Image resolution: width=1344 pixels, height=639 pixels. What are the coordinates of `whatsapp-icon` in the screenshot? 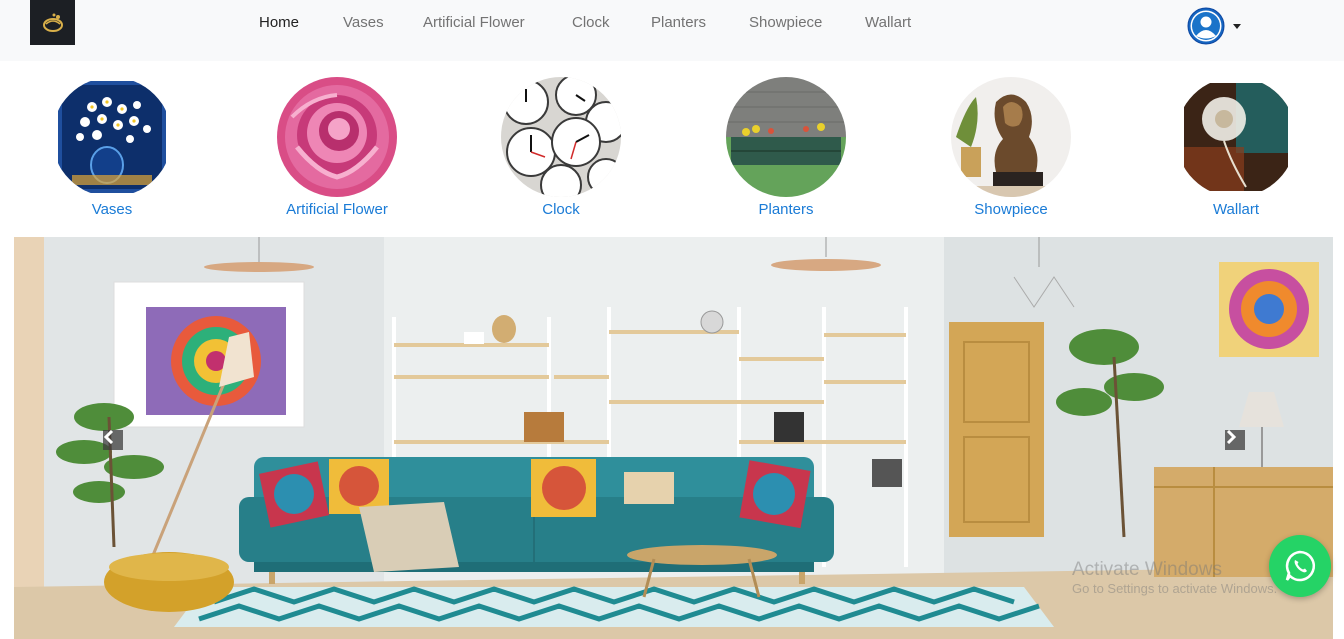 It's located at (1300, 566).